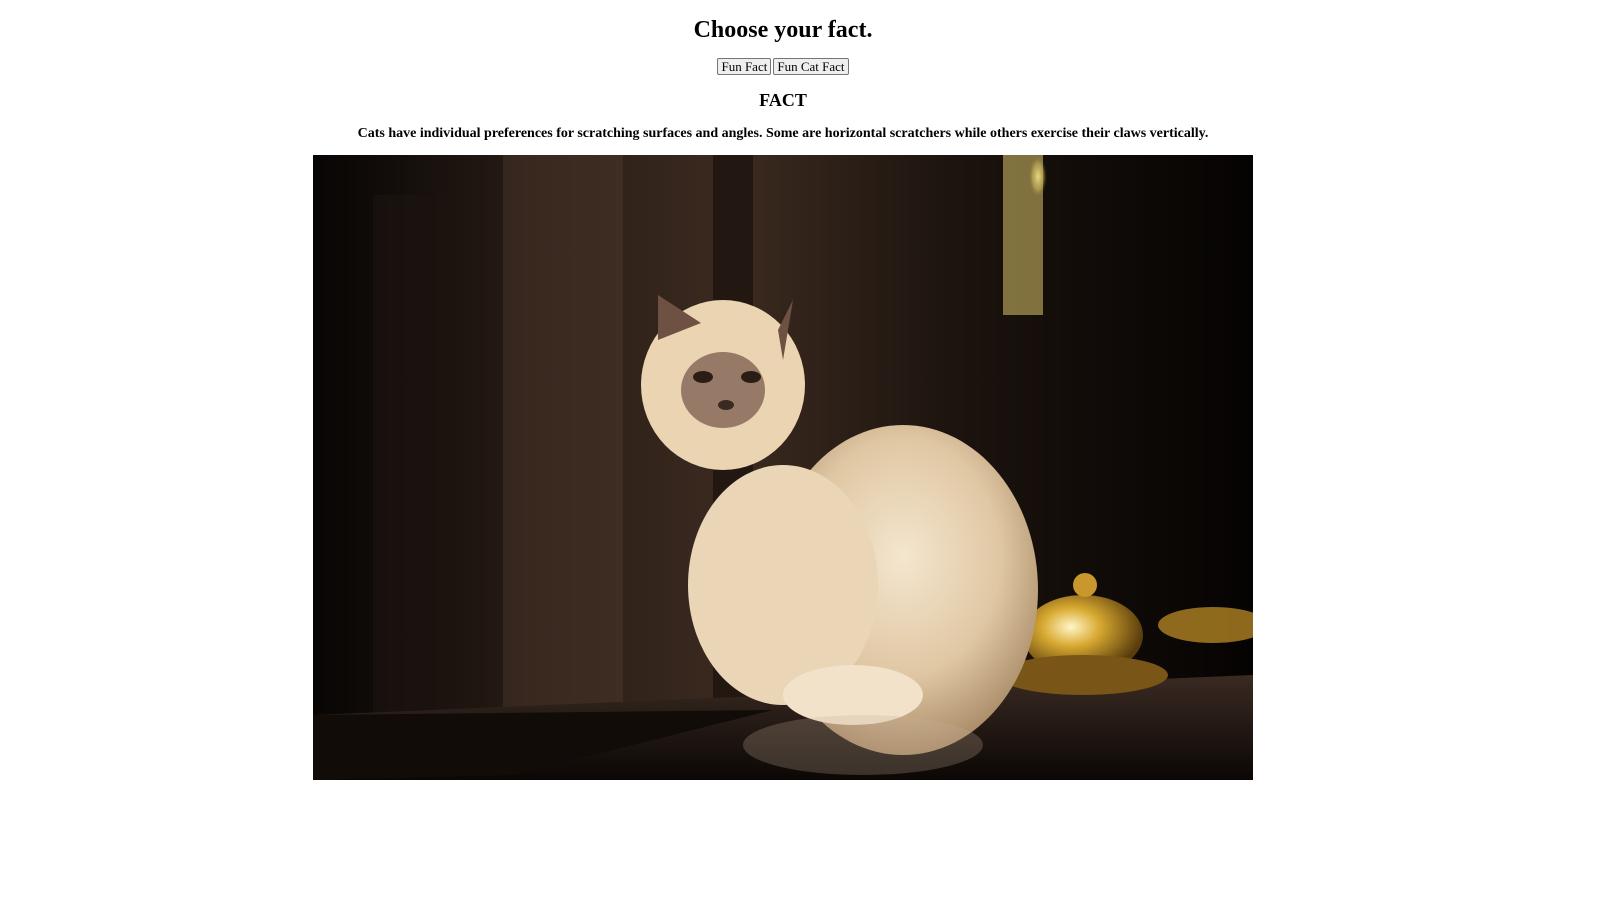 Image resolution: width=1598 pixels, height=920 pixels. I want to click on page-title: Choose your fact., so click(783, 30).